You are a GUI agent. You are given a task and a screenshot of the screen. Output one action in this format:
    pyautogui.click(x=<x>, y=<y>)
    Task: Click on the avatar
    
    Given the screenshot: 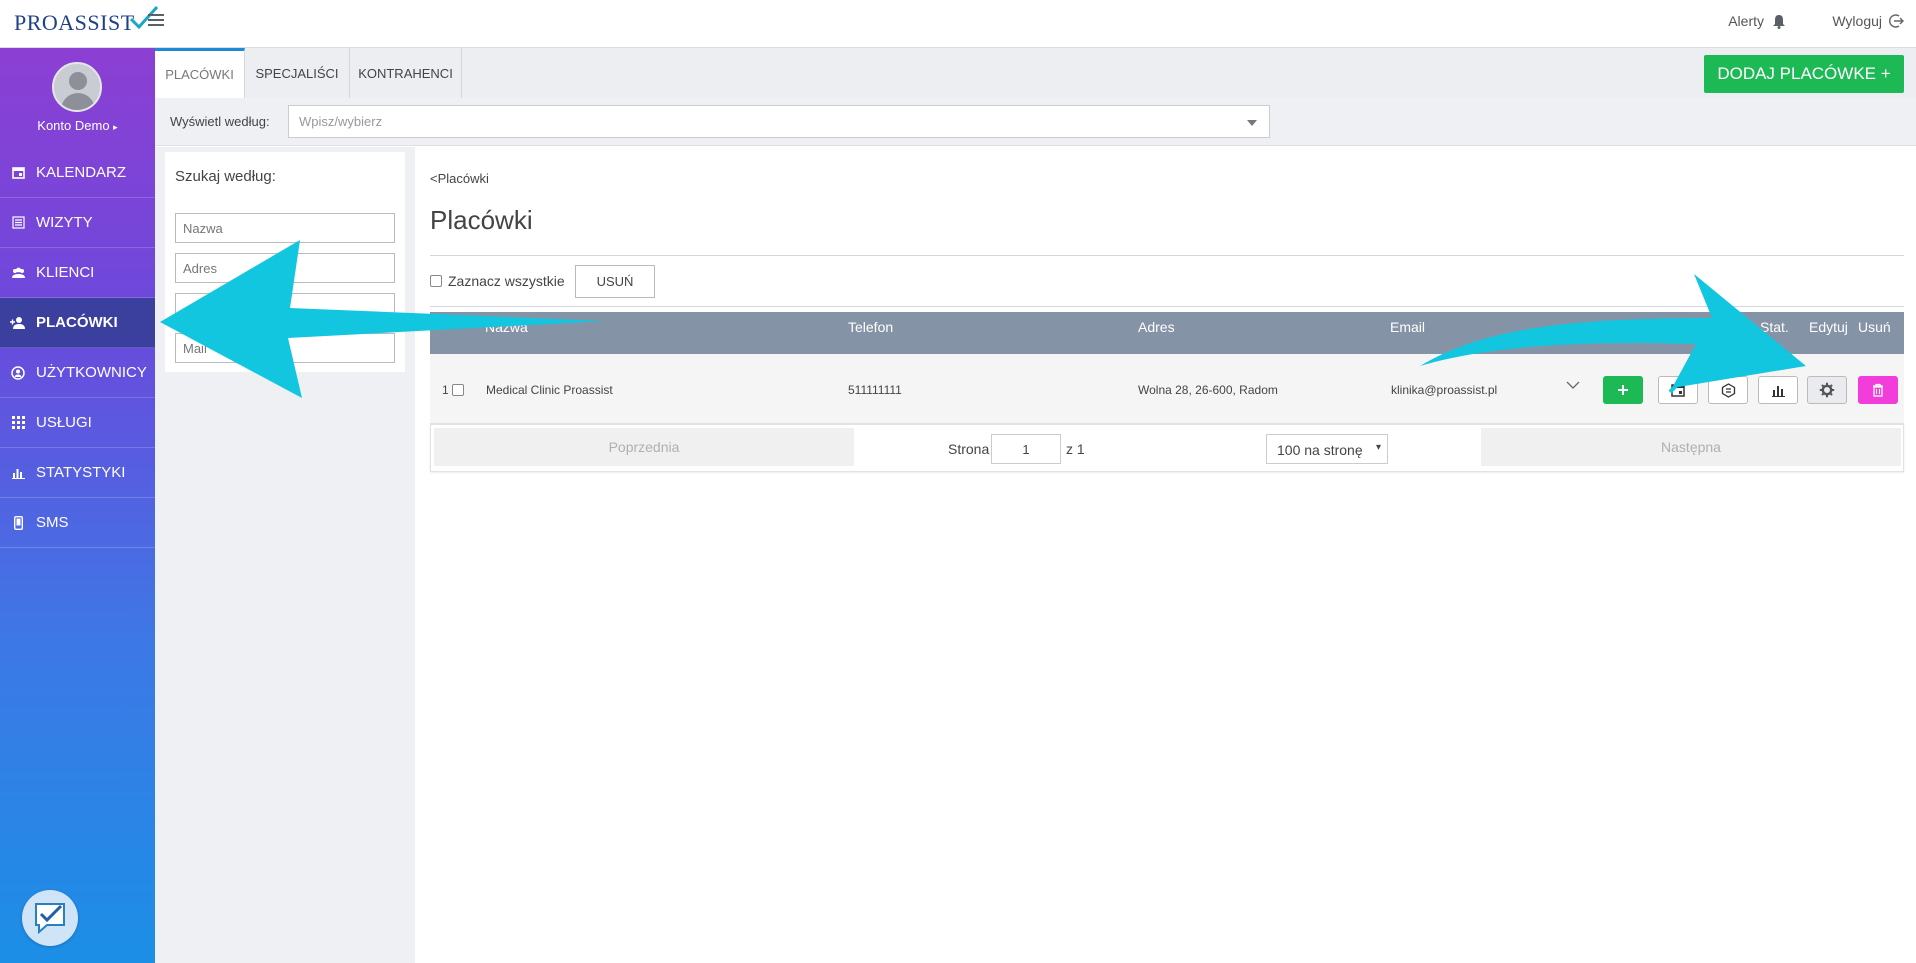 What is the action you would take?
    pyautogui.click(x=77, y=87)
    